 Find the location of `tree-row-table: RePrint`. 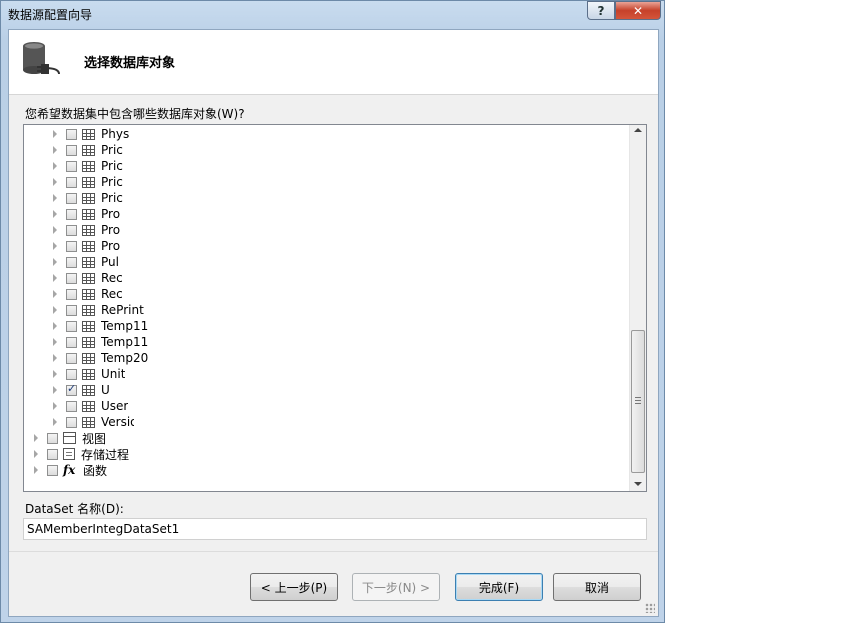

tree-row-table: RePrint is located at coordinates (97, 310).